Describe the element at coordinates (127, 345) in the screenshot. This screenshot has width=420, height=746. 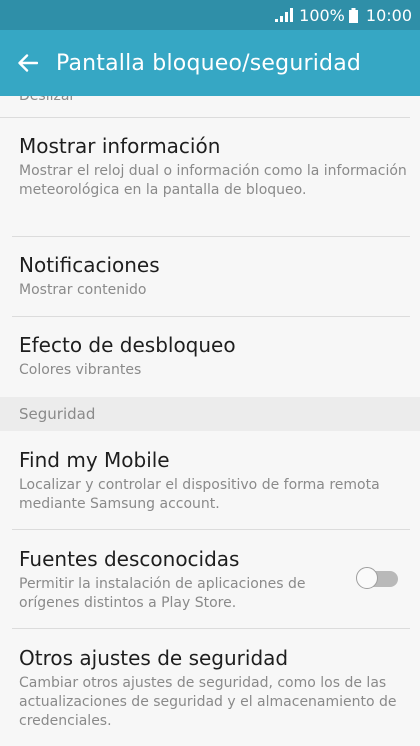
I see `item-title: Efecto de desbloqueo` at that location.